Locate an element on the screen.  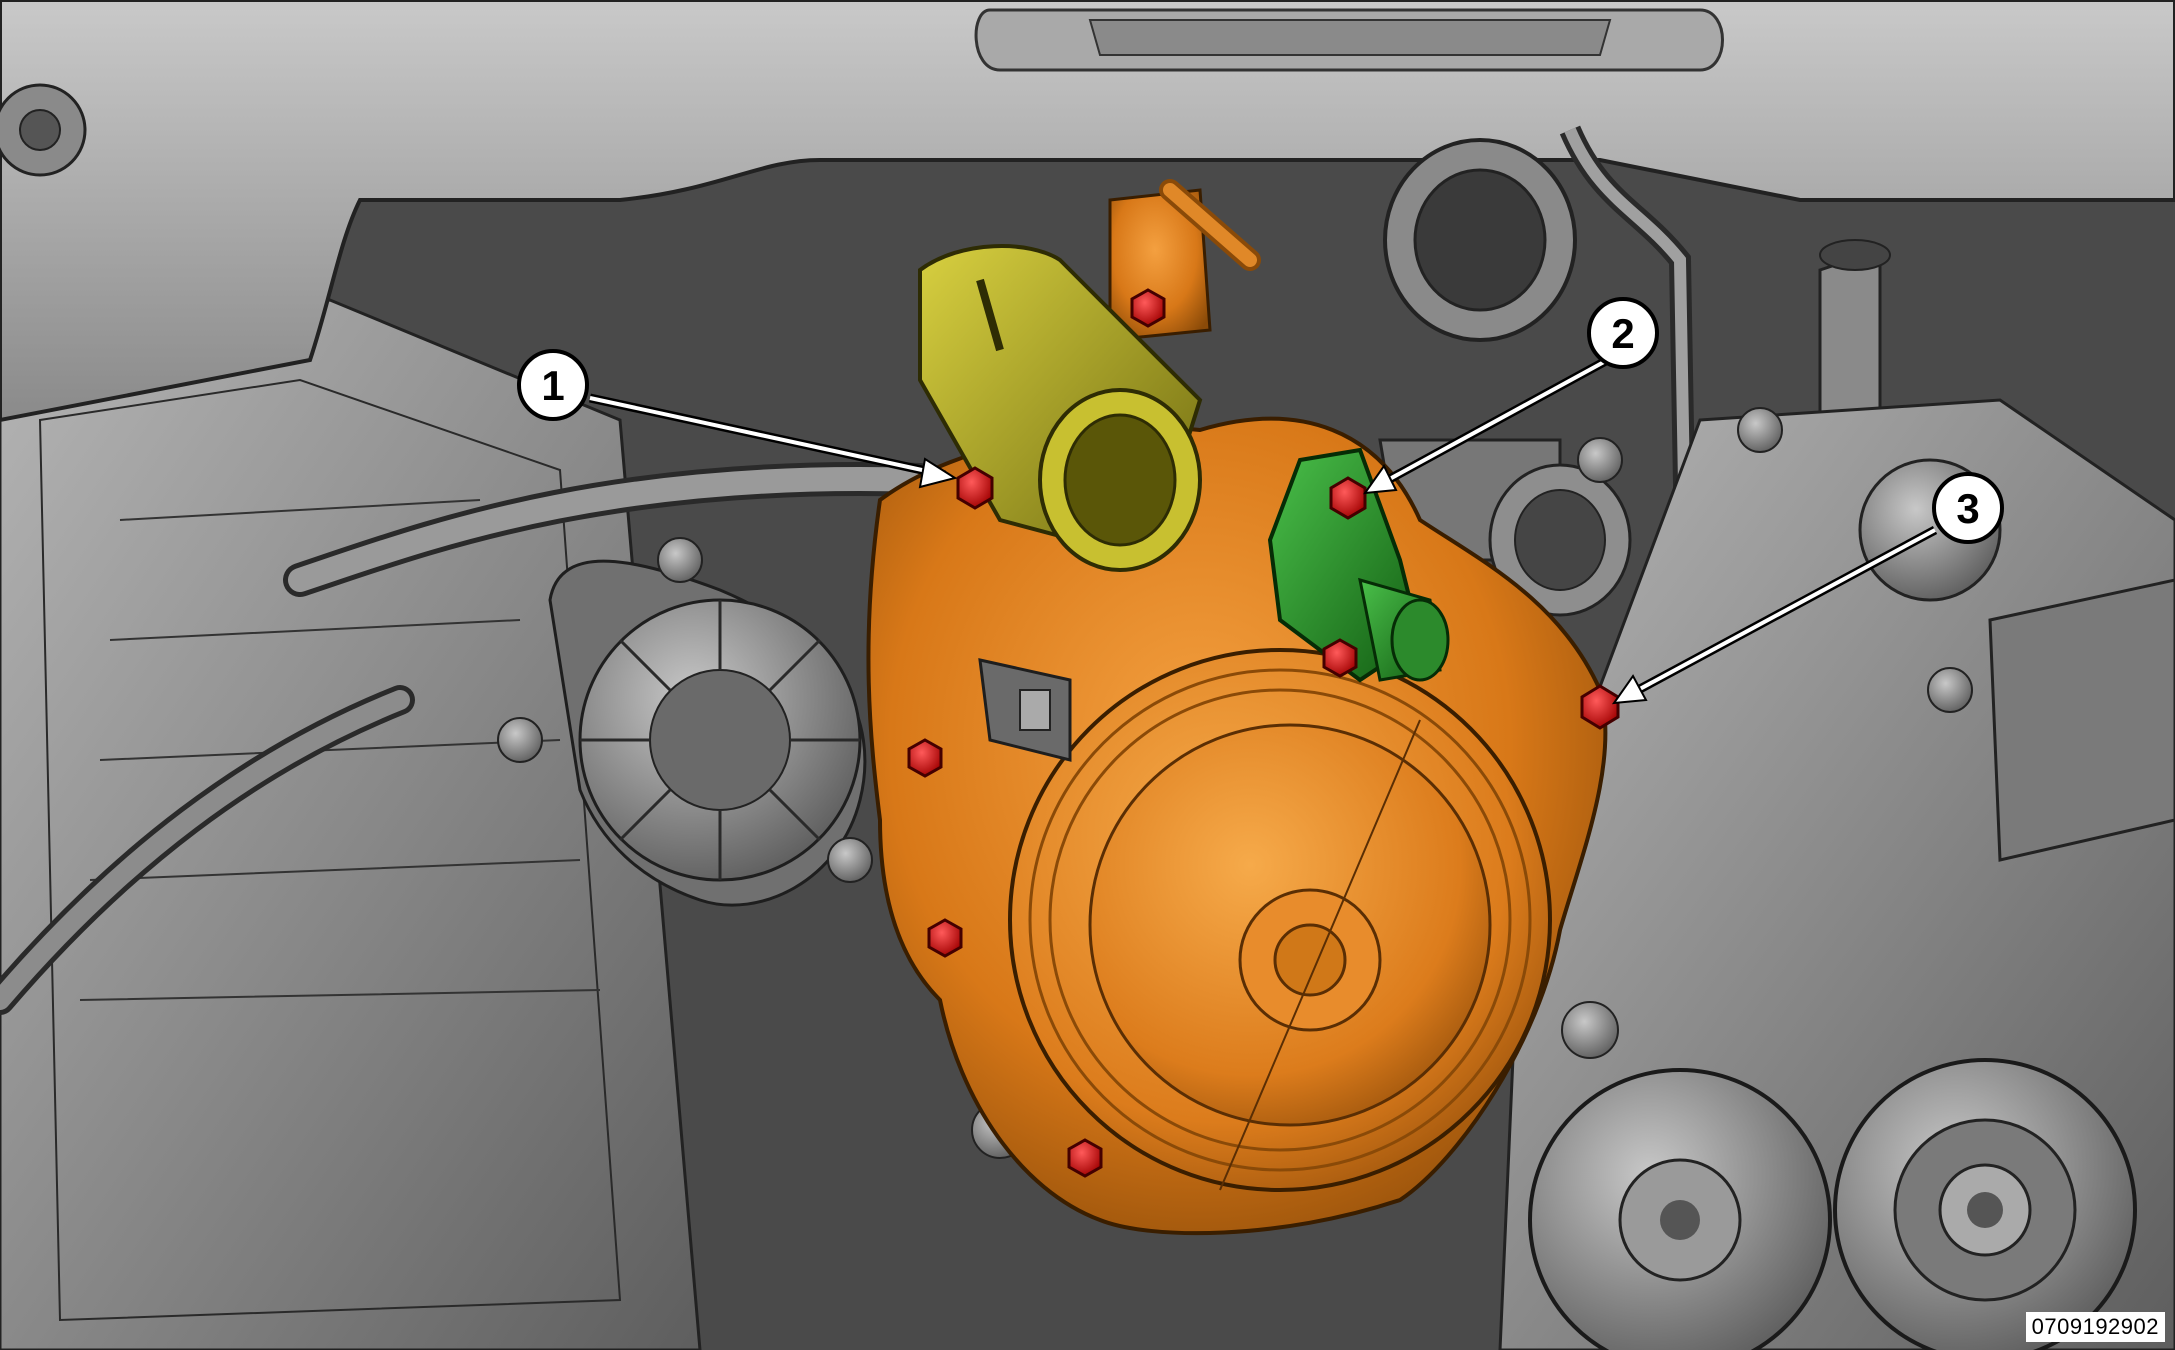
callout-2: 2 is located at coordinates (1623, 333).